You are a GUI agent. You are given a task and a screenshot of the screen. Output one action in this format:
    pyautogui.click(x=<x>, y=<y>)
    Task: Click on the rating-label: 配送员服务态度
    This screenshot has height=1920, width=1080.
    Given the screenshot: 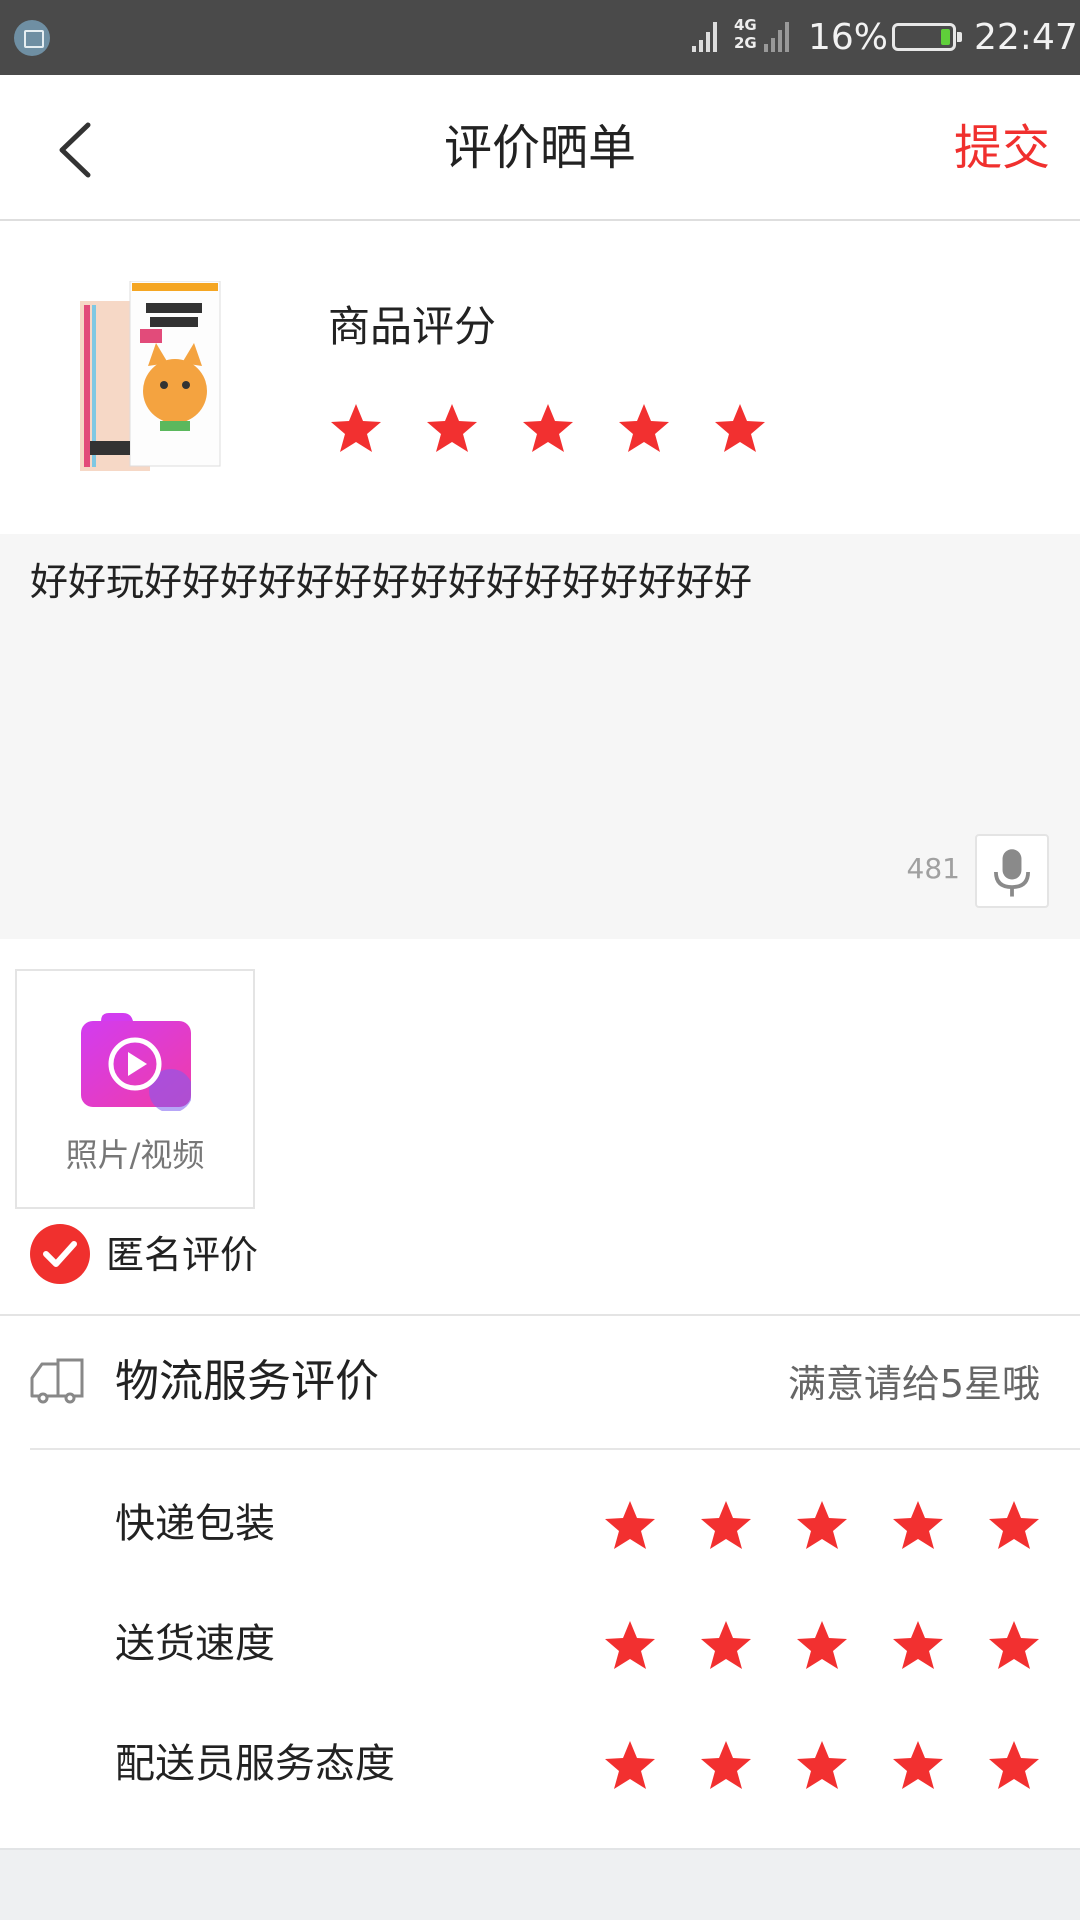 What is the action you would take?
    pyautogui.click(x=255, y=1764)
    